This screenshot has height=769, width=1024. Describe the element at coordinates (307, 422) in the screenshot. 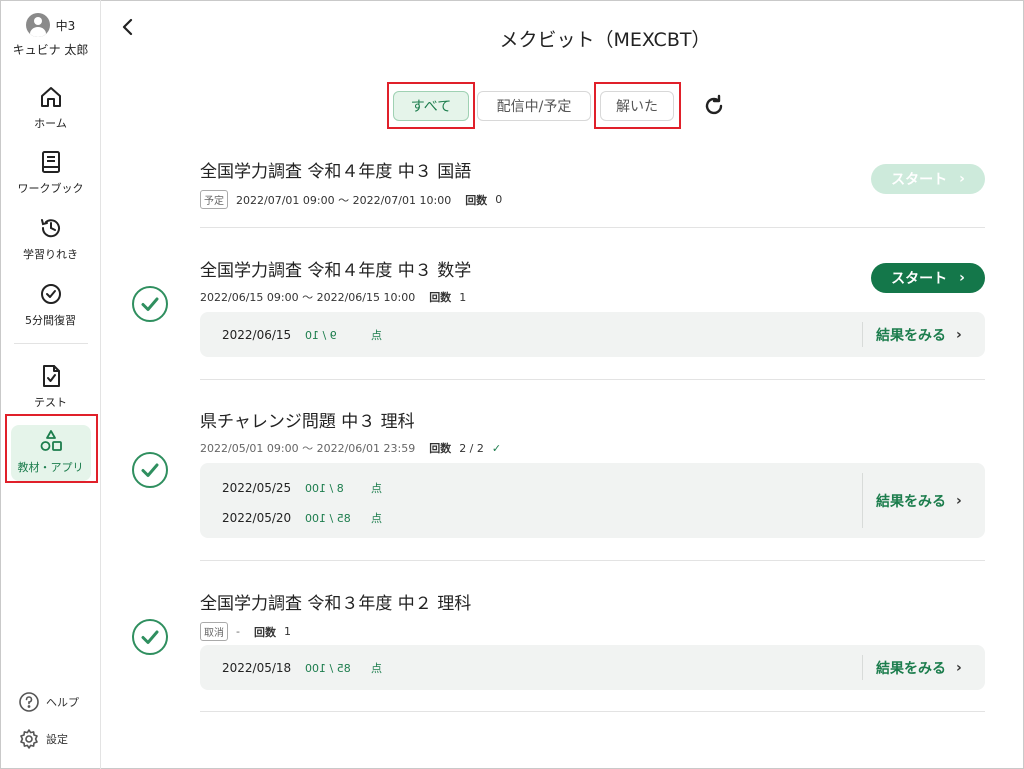

I see `item-title: 県チャレンジ問題 中３ 理科` at that location.